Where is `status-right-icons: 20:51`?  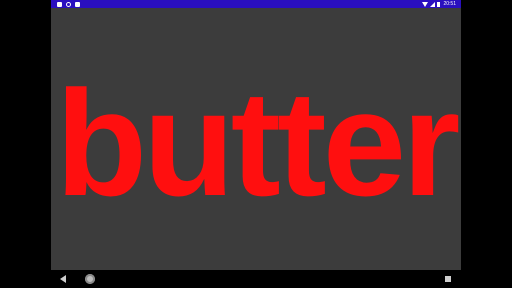 status-right-icons: 20:51 is located at coordinates (439, 4).